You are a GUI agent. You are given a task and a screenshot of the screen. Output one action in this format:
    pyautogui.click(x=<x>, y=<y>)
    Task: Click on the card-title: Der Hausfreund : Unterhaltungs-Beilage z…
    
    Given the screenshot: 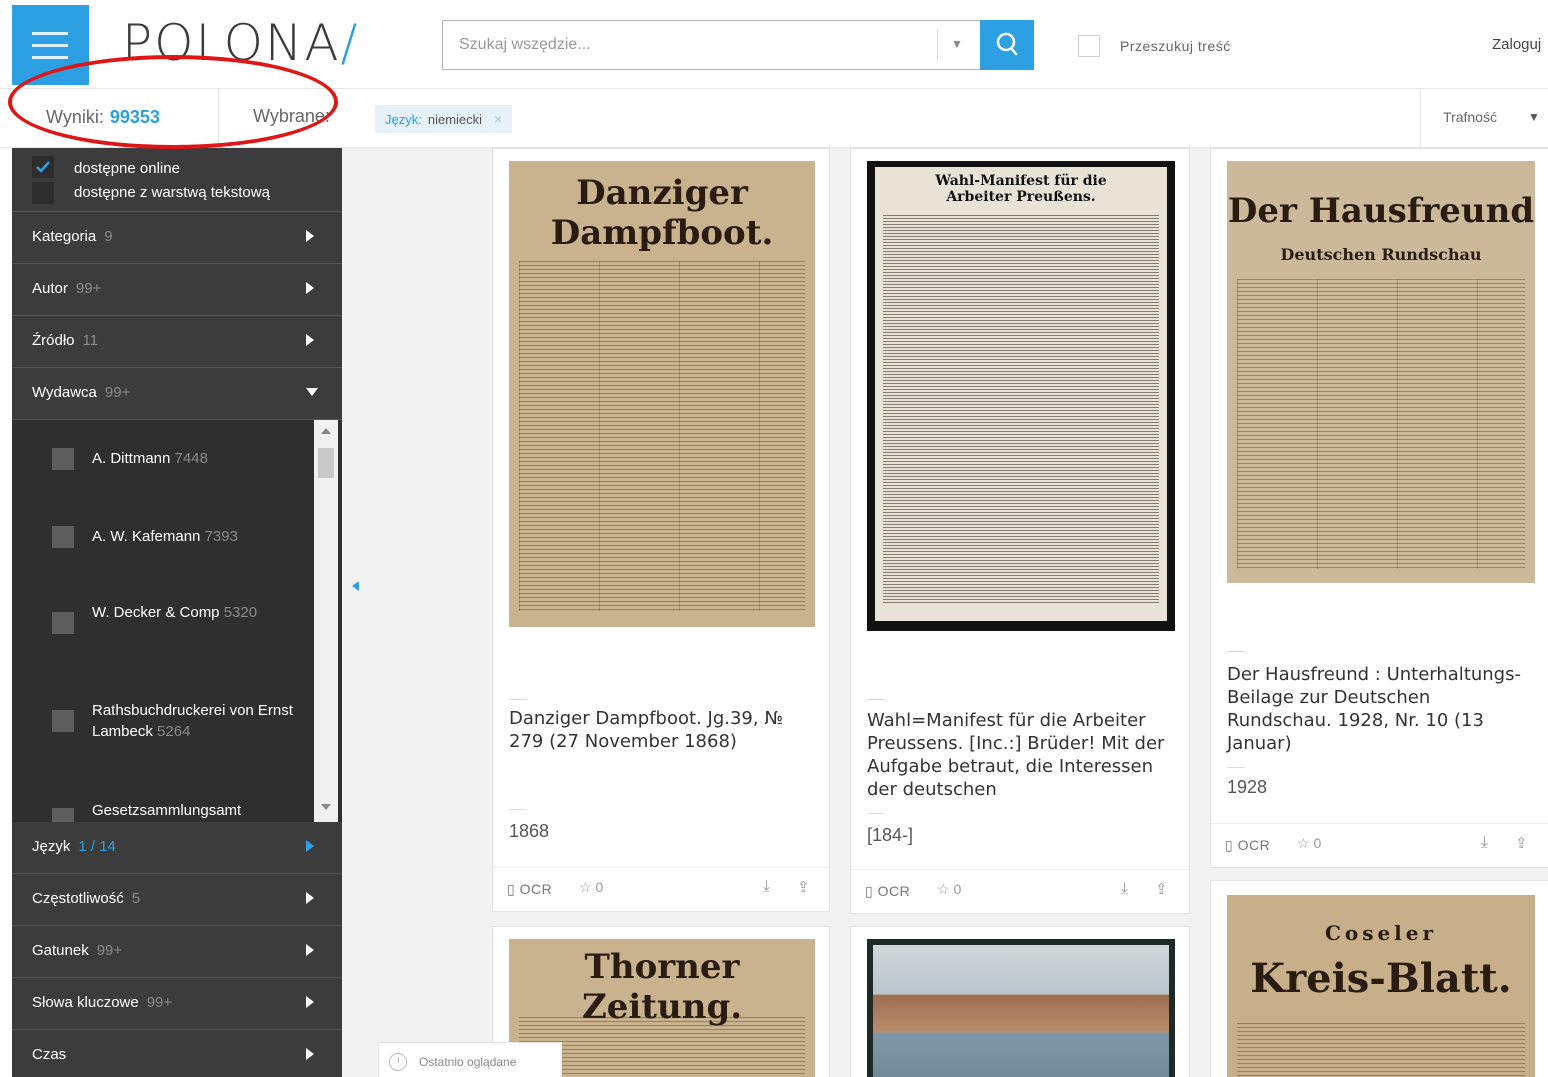 What is the action you would take?
    pyautogui.click(x=1382, y=709)
    